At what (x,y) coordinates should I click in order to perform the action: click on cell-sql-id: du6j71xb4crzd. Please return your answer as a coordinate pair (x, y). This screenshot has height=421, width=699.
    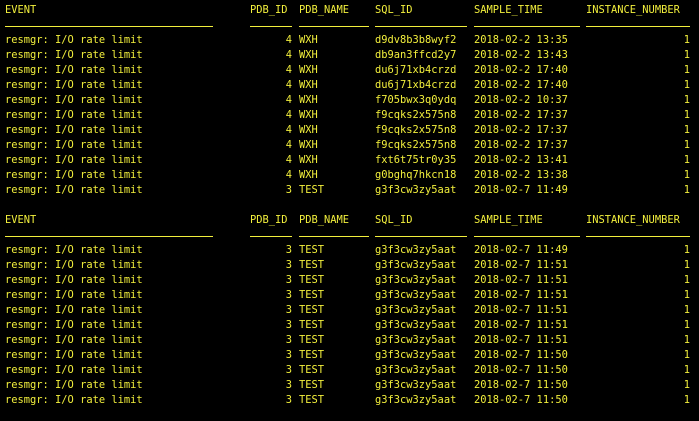
    Looking at the image, I should click on (416, 85).